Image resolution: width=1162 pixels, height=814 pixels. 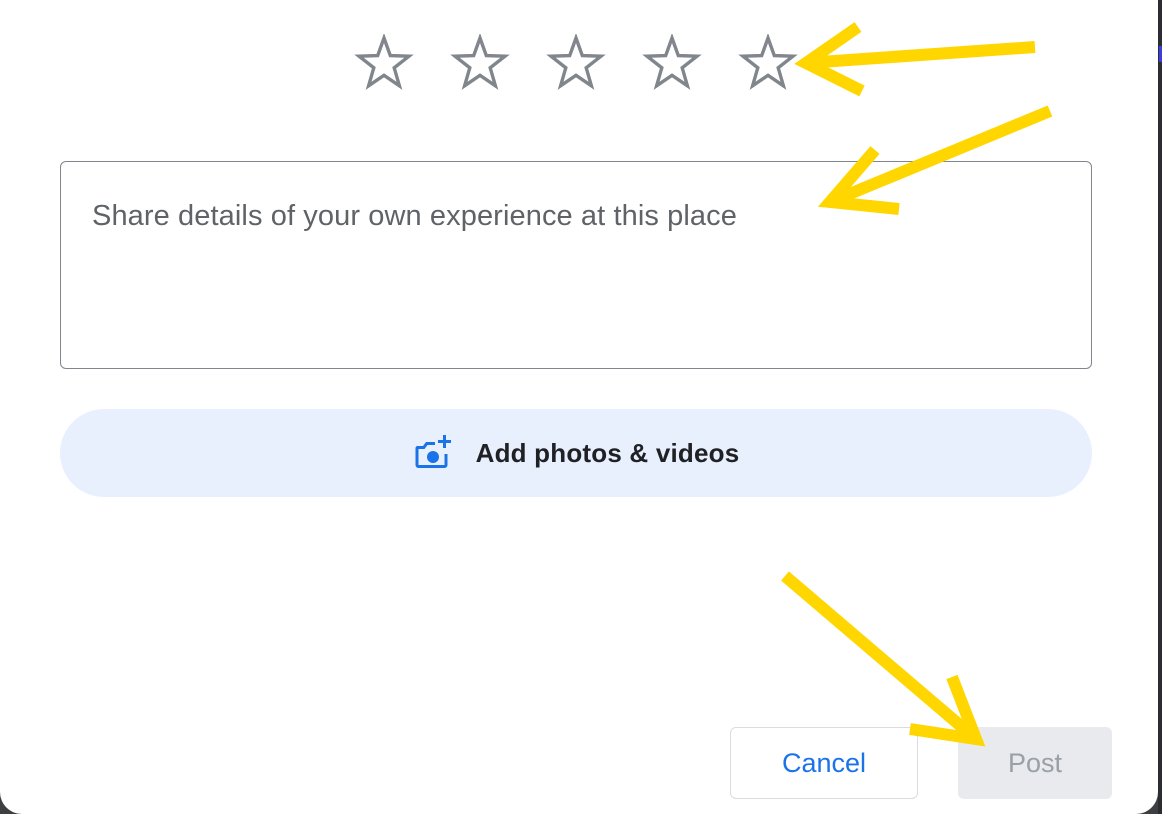 What do you see at coordinates (607, 452) in the screenshot?
I see `add-photos-videos-label: Add photos & videos` at bounding box center [607, 452].